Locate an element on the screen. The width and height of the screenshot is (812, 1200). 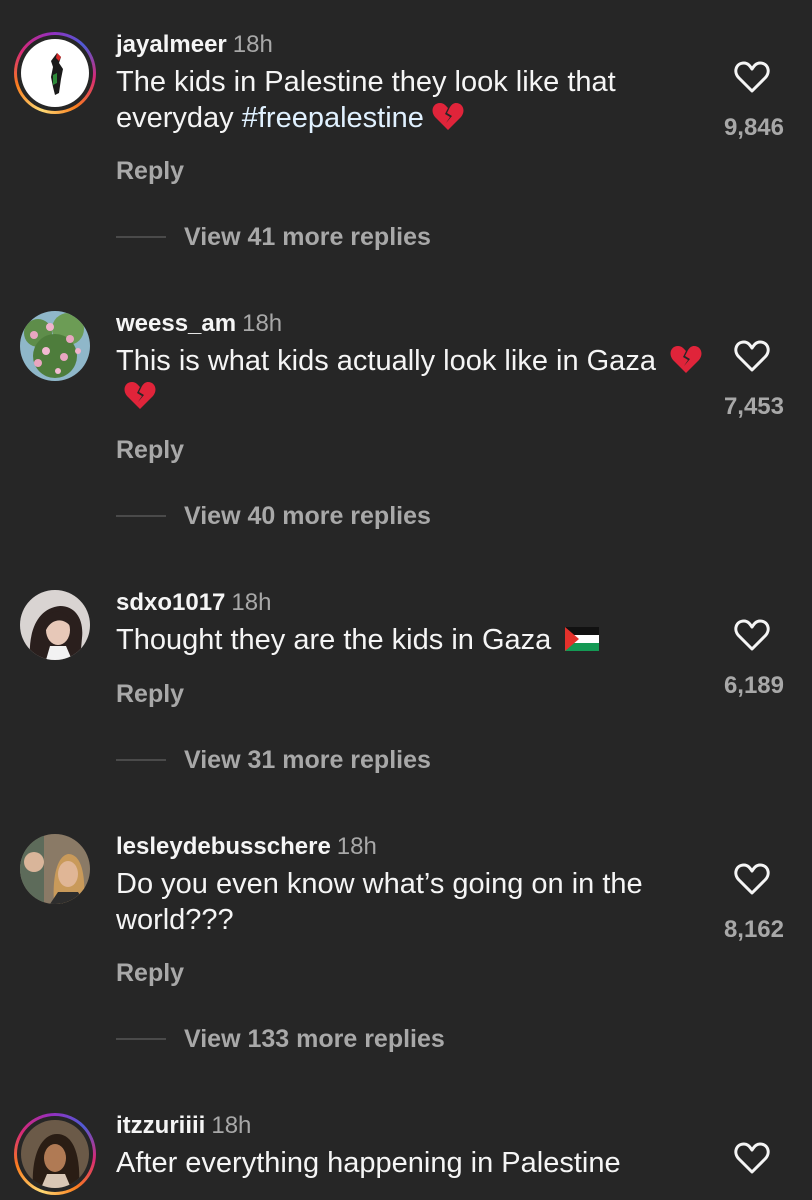
username: sdxo1017 is located at coordinates (170, 602).